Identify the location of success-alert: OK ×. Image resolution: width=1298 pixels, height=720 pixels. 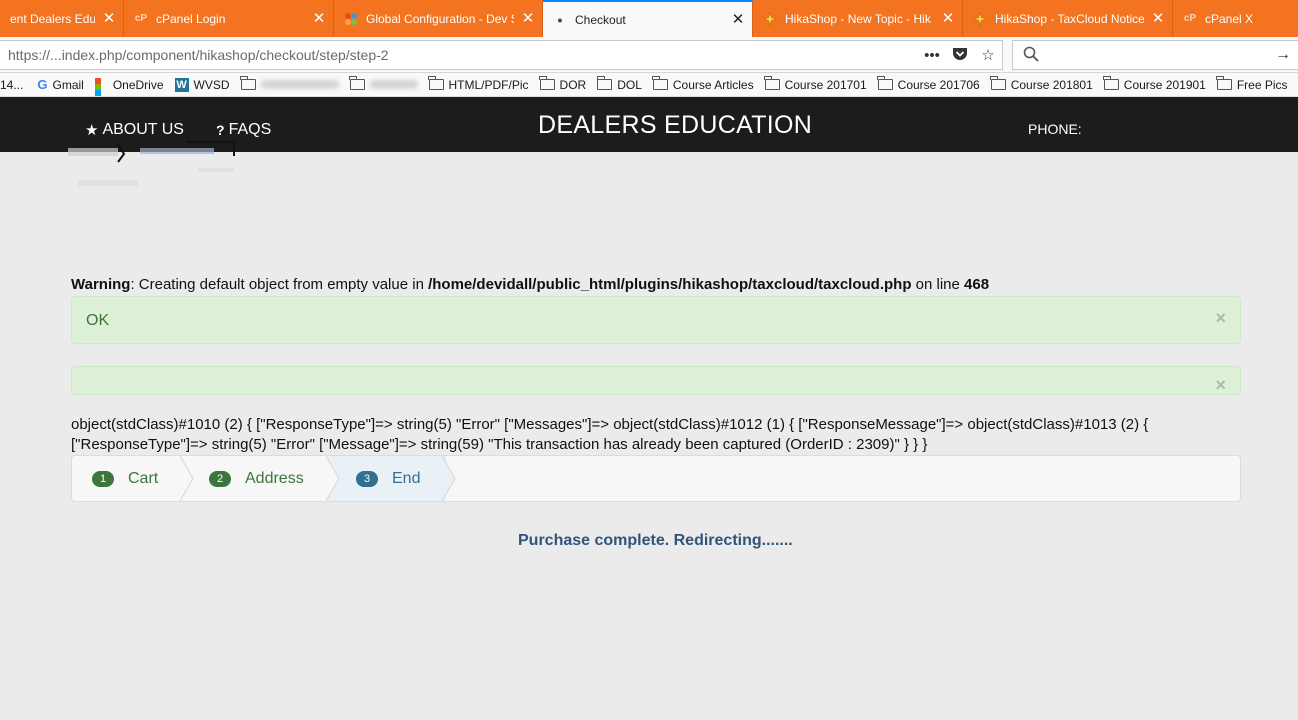
(656, 320).